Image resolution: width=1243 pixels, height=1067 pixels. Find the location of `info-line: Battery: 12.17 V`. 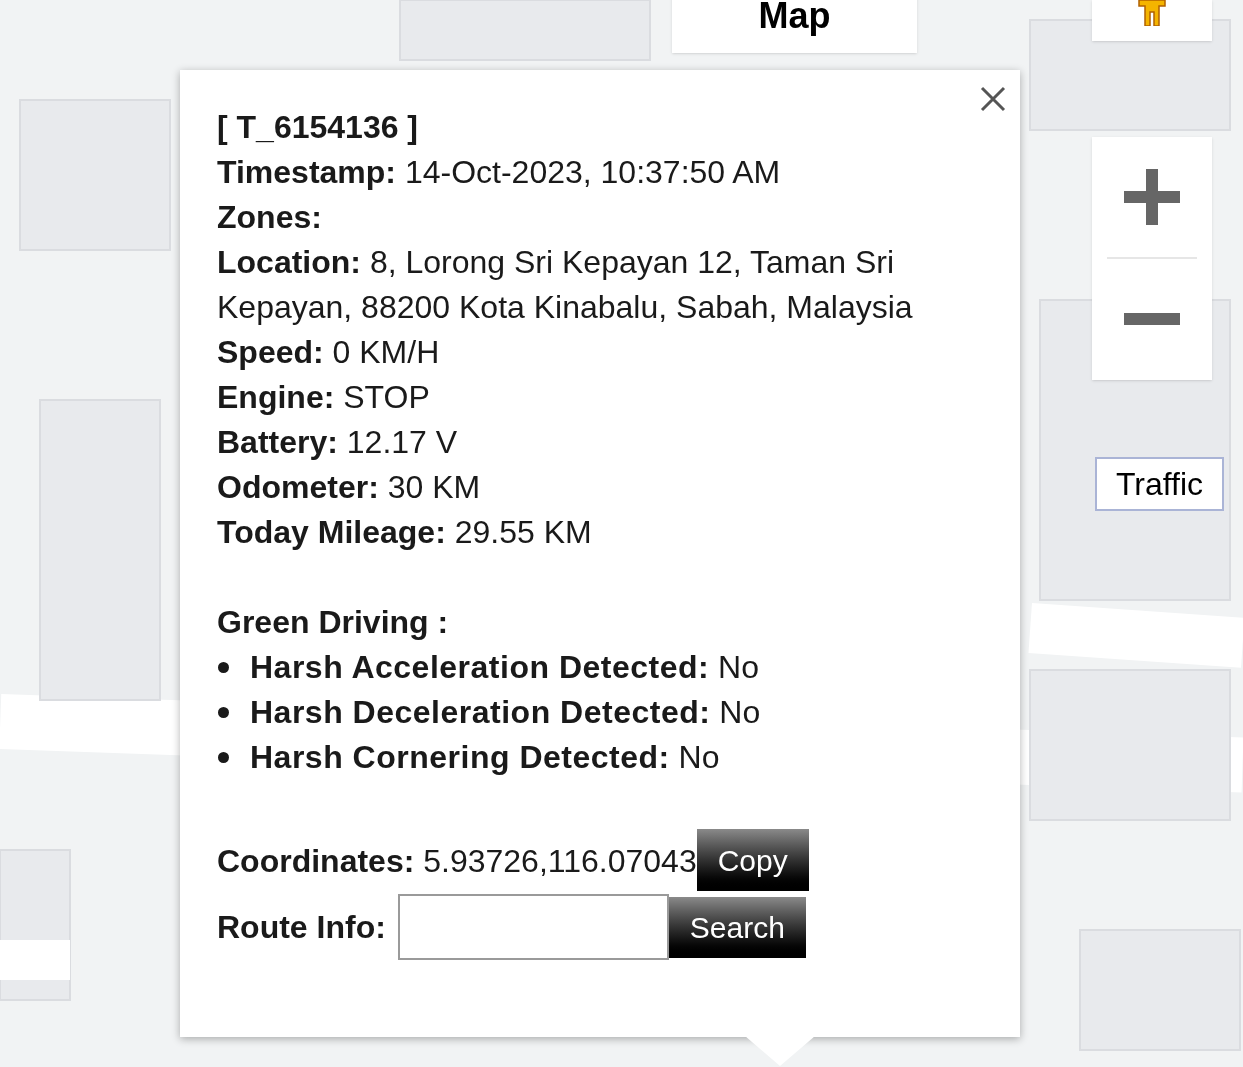

info-line: Battery: 12.17 V is located at coordinates (338, 442).